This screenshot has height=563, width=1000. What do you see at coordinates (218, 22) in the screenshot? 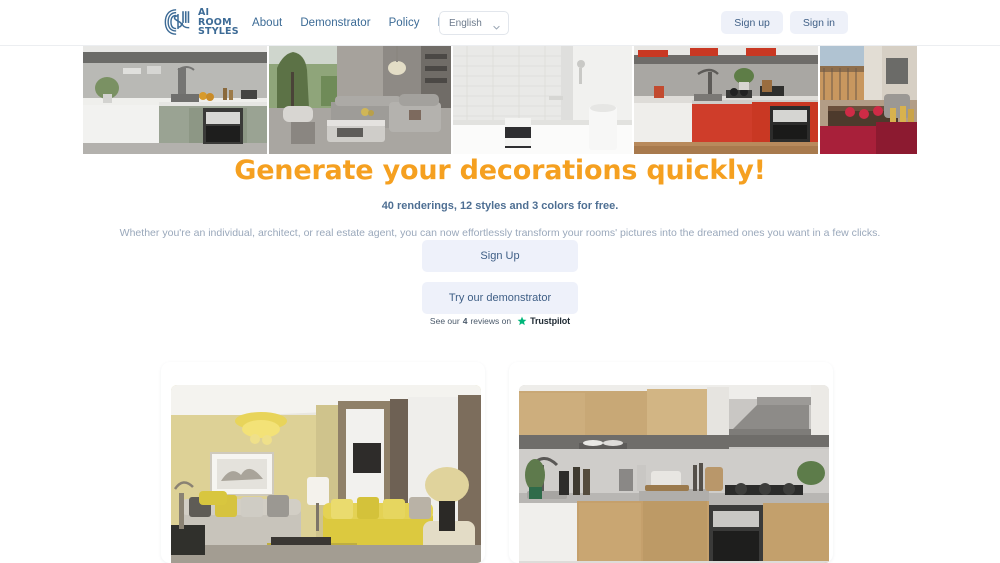
I see `brand-wordmark: AI ROOM STYLES` at bounding box center [218, 22].